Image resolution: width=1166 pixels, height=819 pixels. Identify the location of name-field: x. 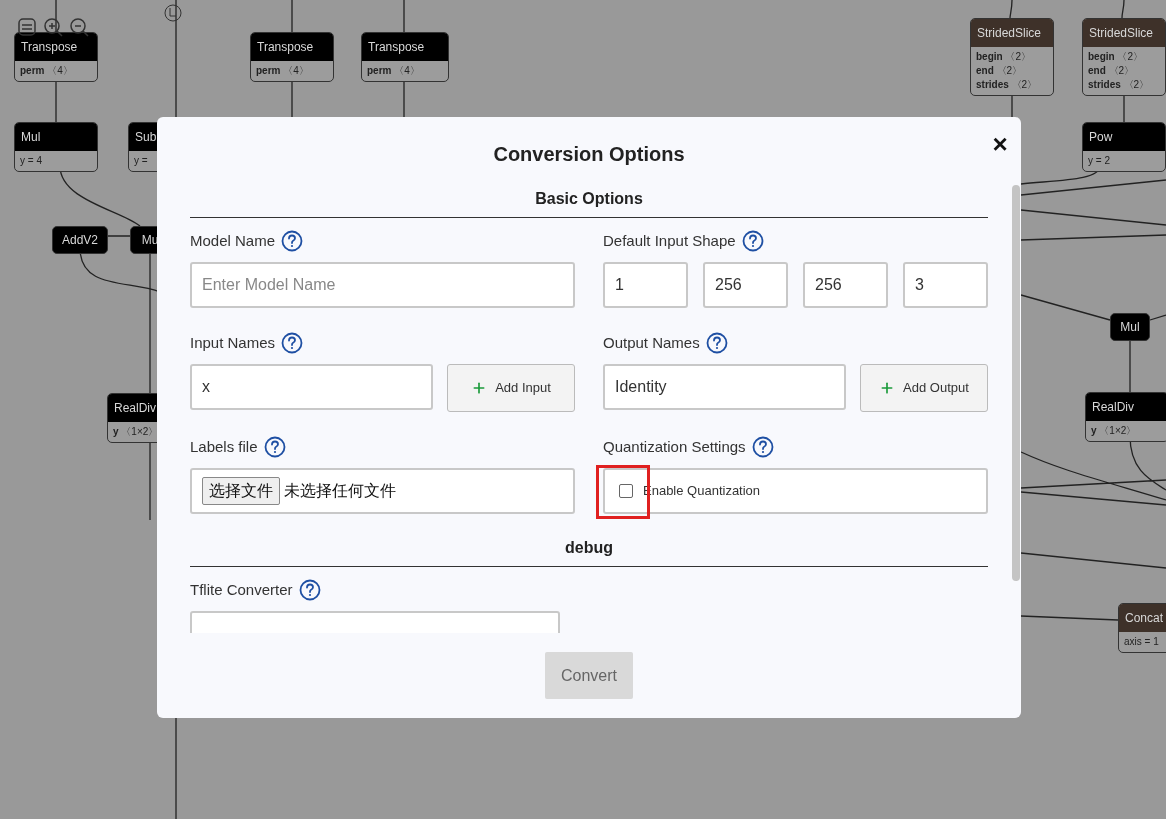
(311, 387).